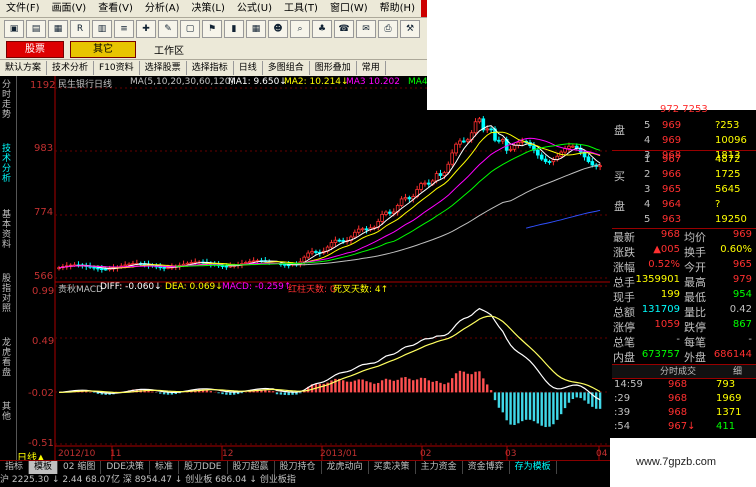  I want to click on menu-decision: 决策(L), so click(208, 8).